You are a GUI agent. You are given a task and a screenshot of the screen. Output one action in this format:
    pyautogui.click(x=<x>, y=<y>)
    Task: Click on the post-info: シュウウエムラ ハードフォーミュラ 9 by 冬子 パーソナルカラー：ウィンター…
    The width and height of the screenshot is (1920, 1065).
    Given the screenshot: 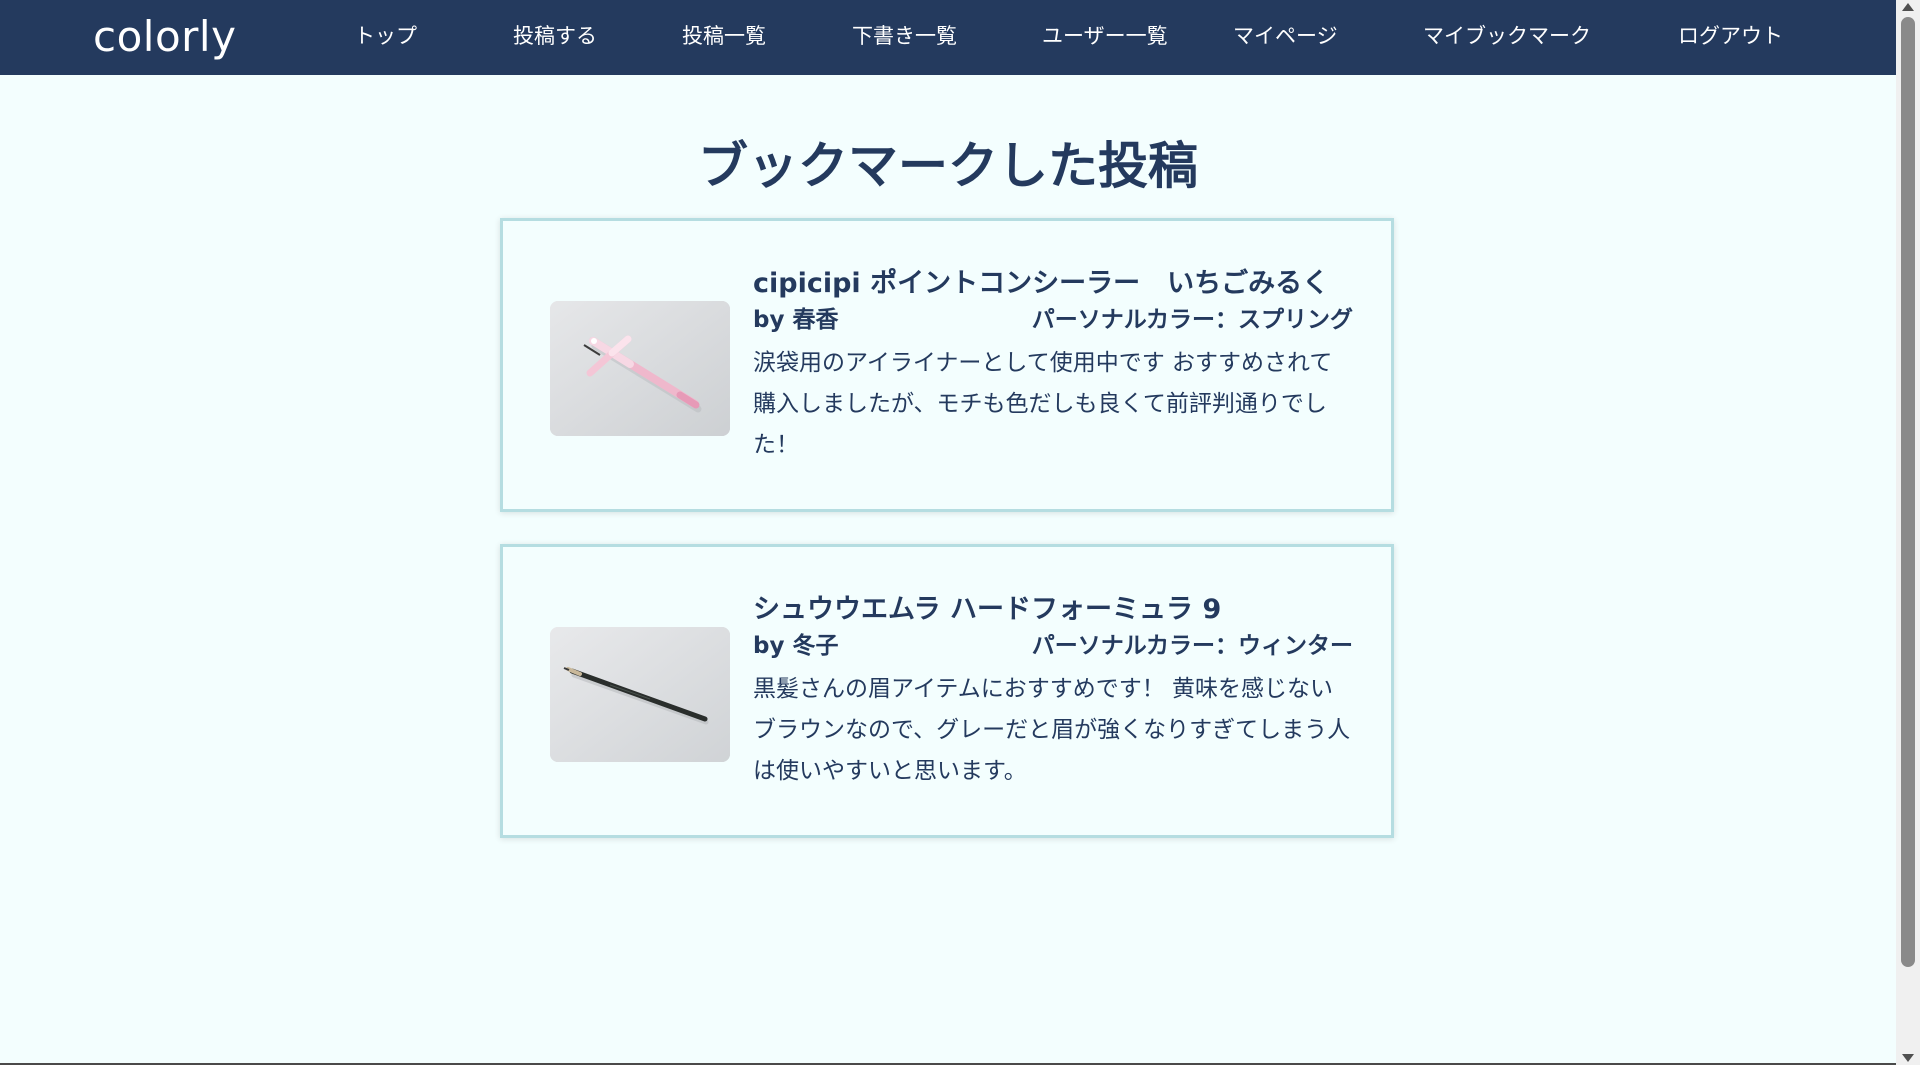 What is the action you would take?
    pyautogui.click(x=1053, y=692)
    